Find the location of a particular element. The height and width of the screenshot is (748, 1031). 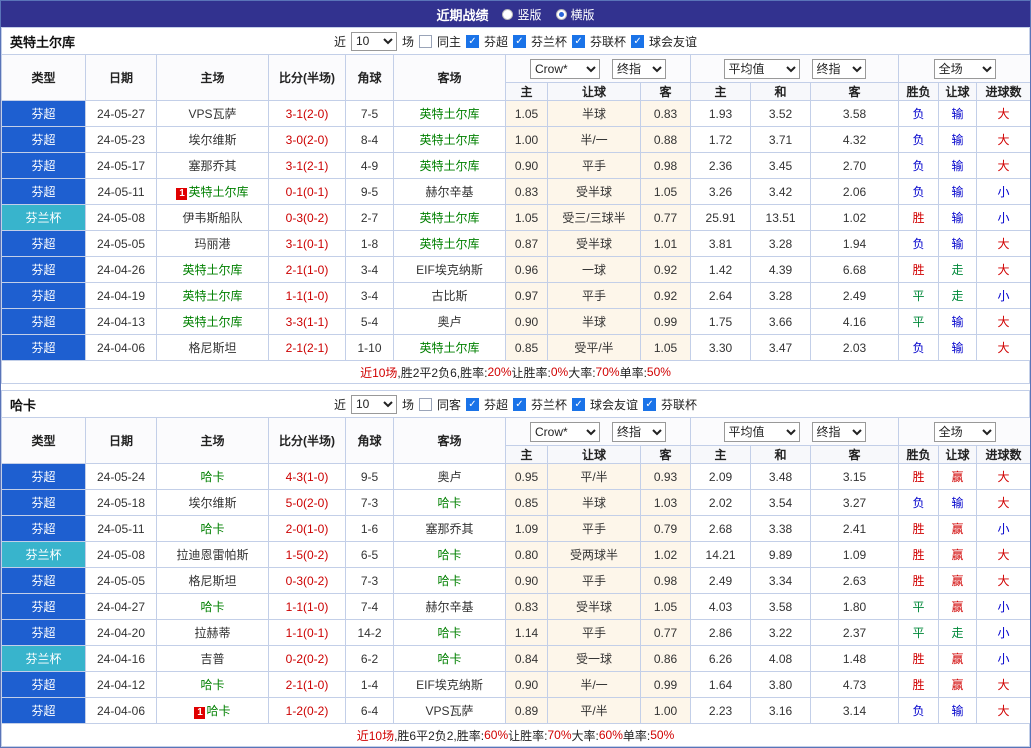

result-cell: 胜 is located at coordinates (919, 554).